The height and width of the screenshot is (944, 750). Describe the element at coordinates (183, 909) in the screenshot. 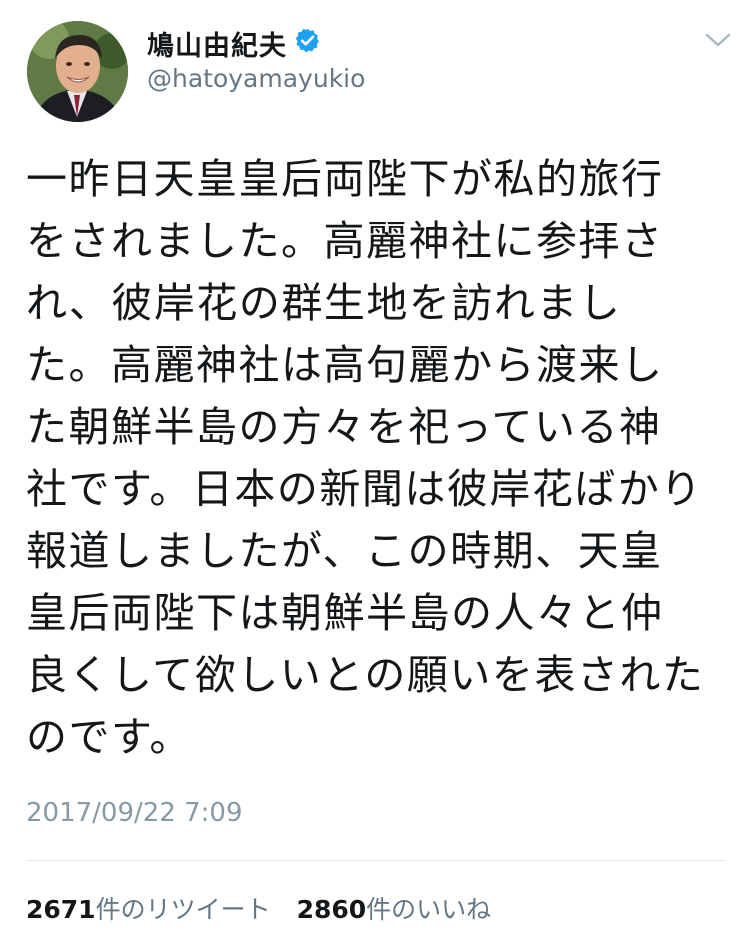

I see `retweet-label: 件のリツイート` at that location.